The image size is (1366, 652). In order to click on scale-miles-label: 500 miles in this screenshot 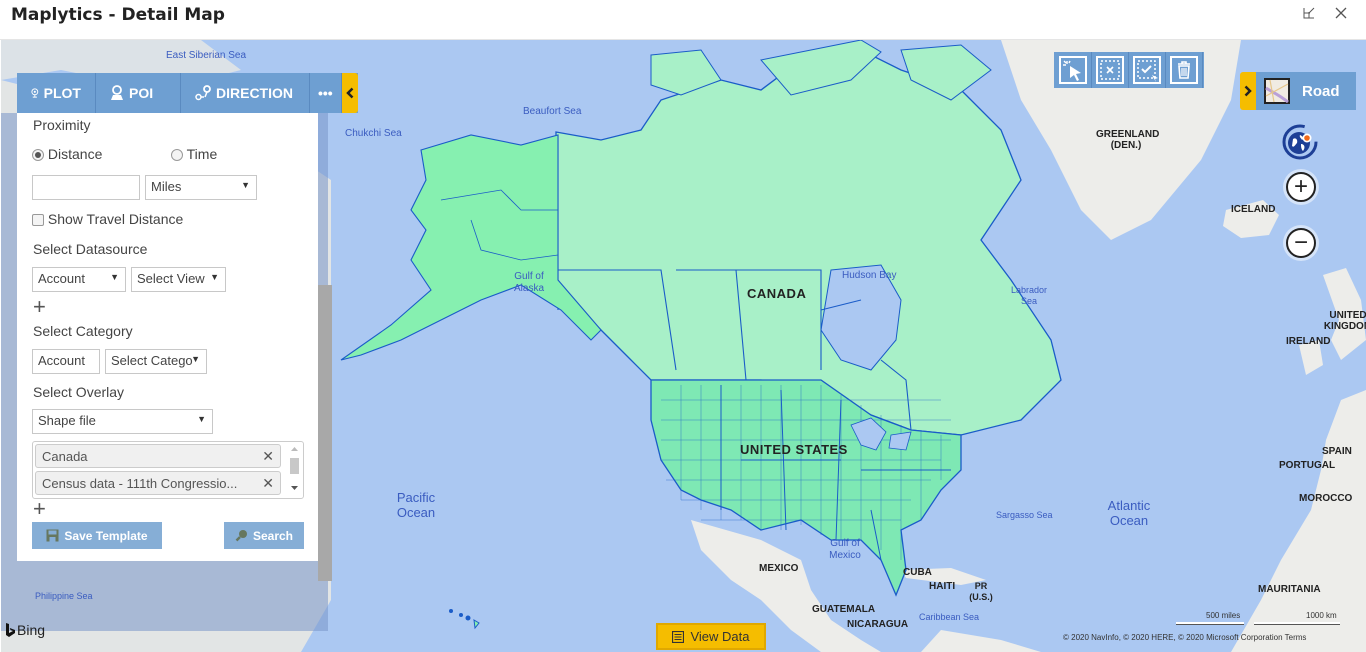, I will do `click(1223, 615)`.